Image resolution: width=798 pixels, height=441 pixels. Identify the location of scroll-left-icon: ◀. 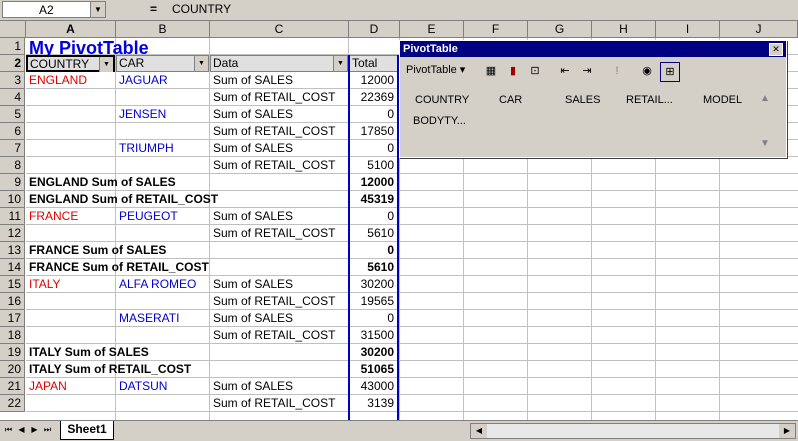
(479, 431).